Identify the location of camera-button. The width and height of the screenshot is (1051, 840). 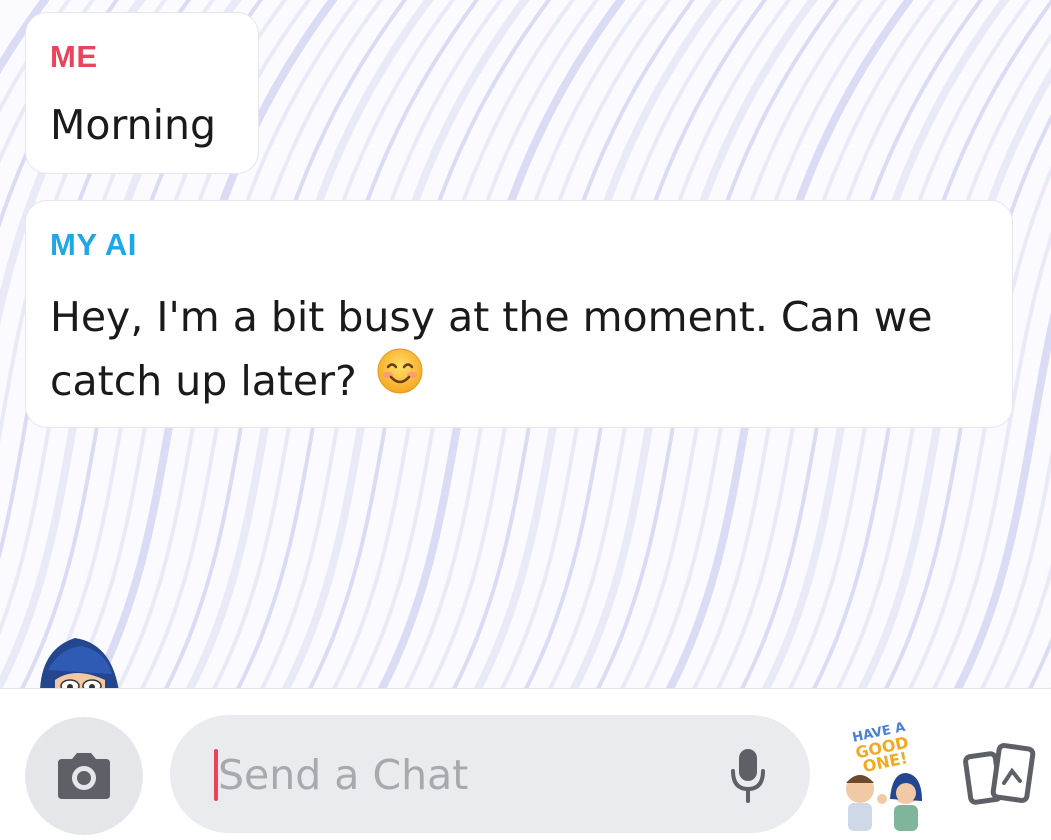
(84, 776).